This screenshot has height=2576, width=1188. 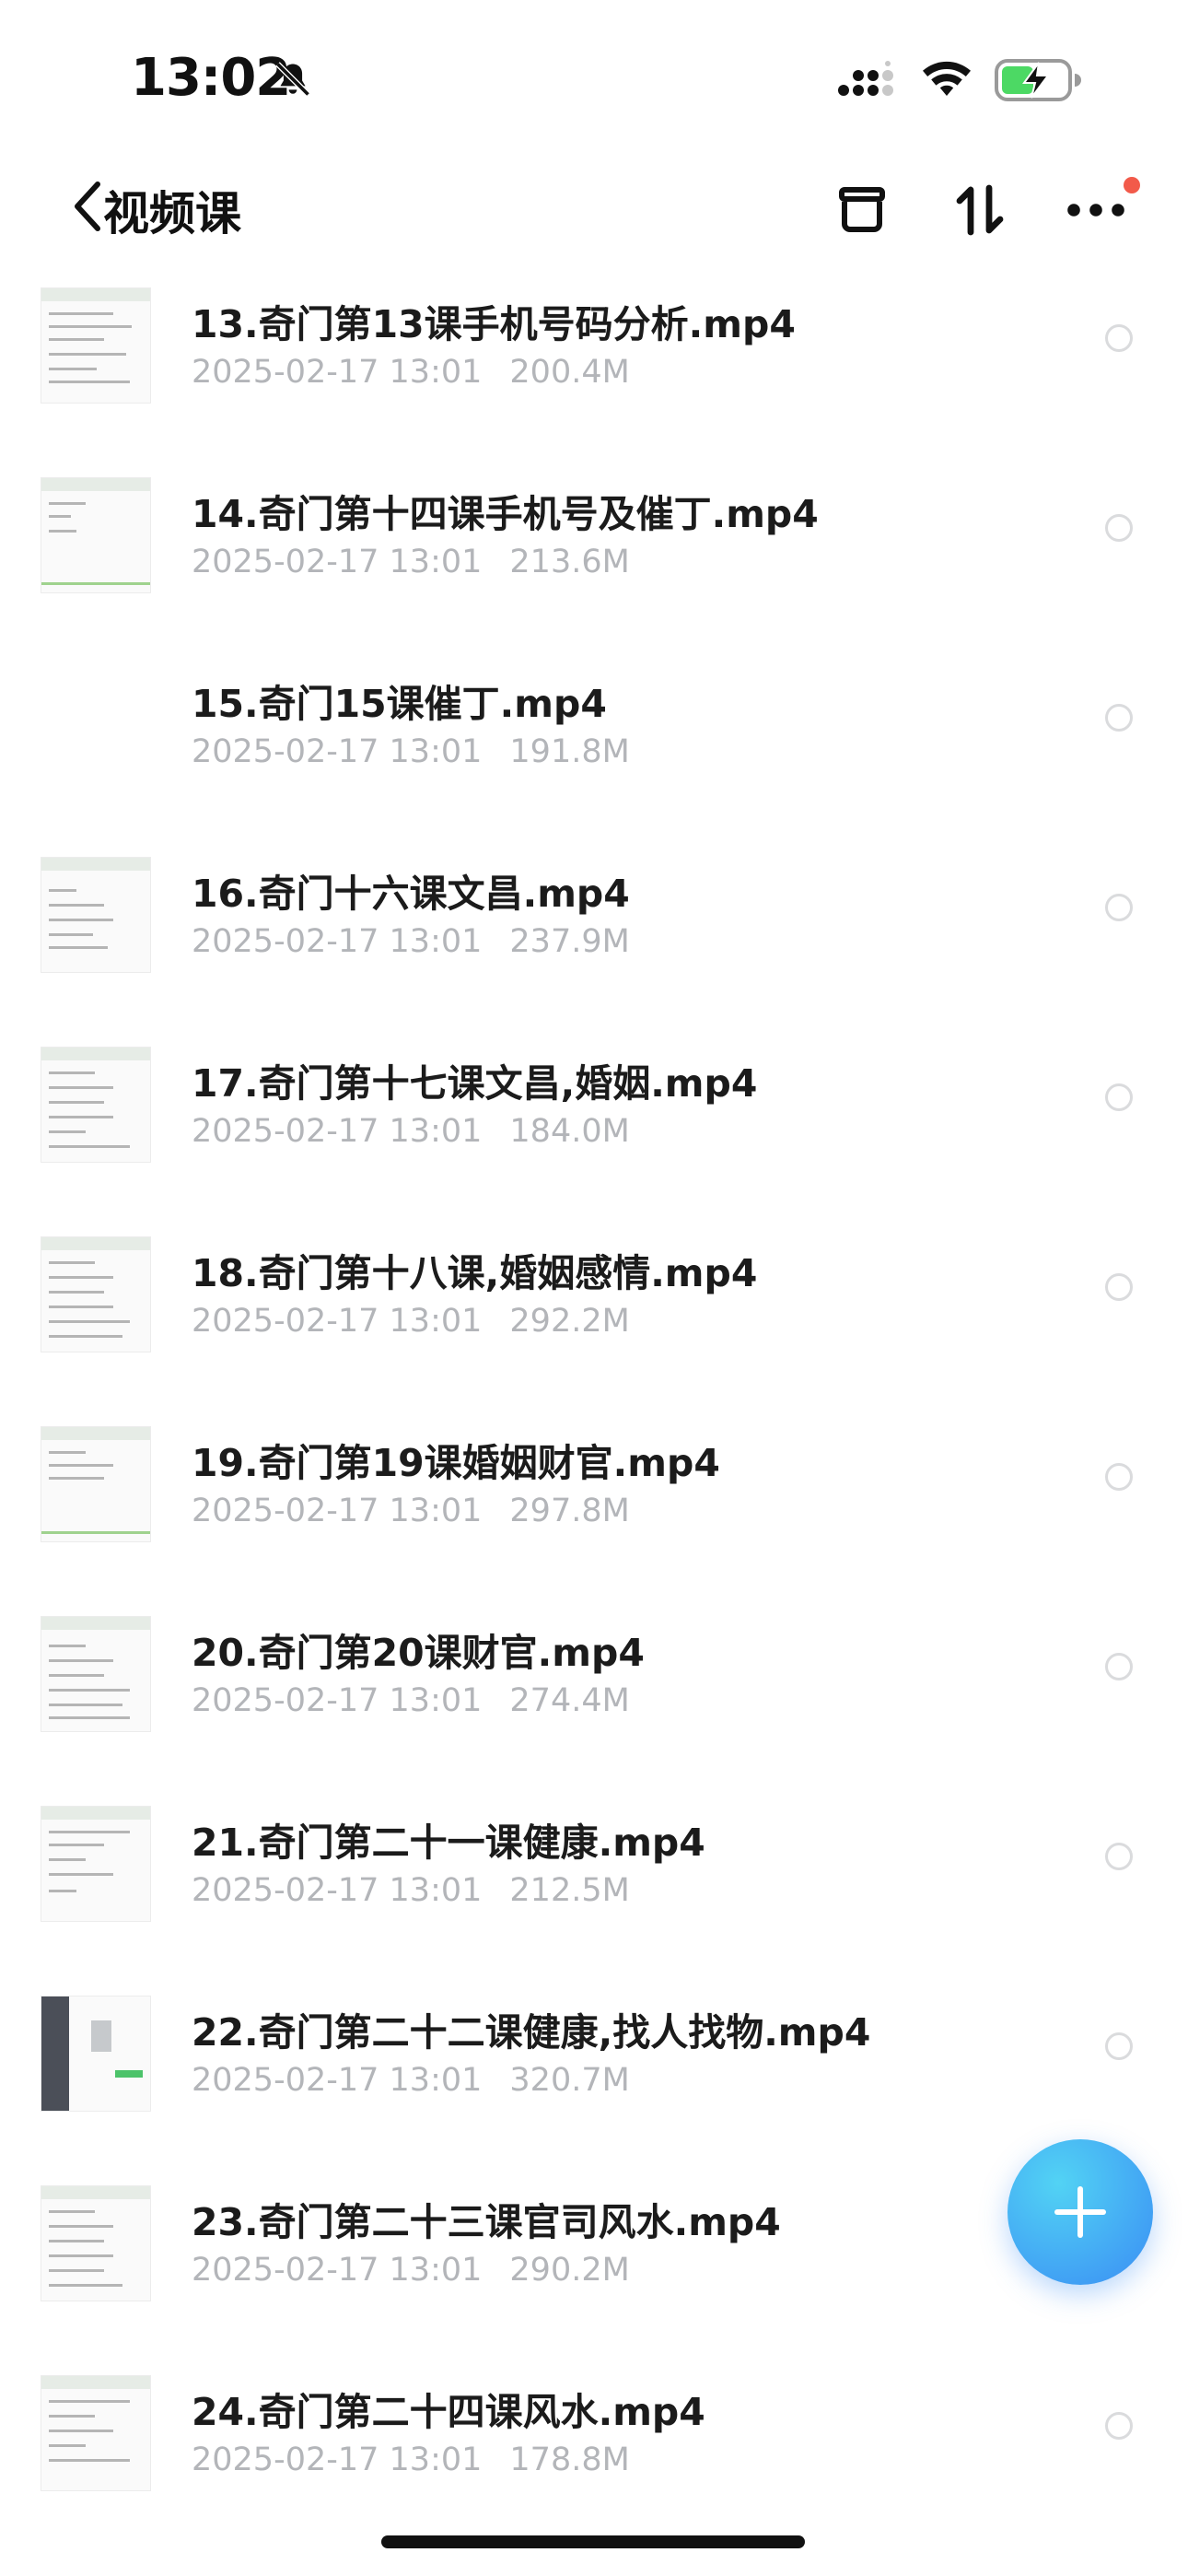 What do you see at coordinates (593, 2541) in the screenshot?
I see `home-indicator` at bounding box center [593, 2541].